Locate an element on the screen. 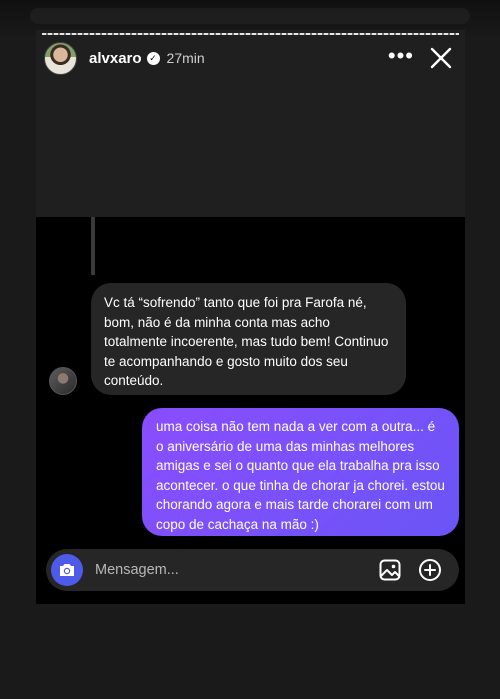 The width and height of the screenshot is (500, 699). story-header: alvxaro ✓ 27min ••• is located at coordinates (250, 58).